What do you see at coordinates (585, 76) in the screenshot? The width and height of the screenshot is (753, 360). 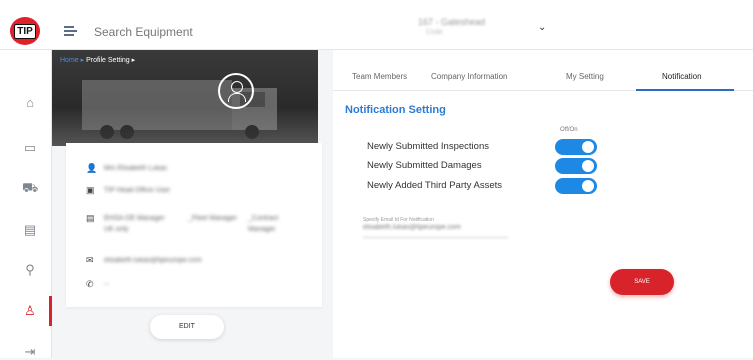 I see `tab-my-setting: My Setting` at bounding box center [585, 76].